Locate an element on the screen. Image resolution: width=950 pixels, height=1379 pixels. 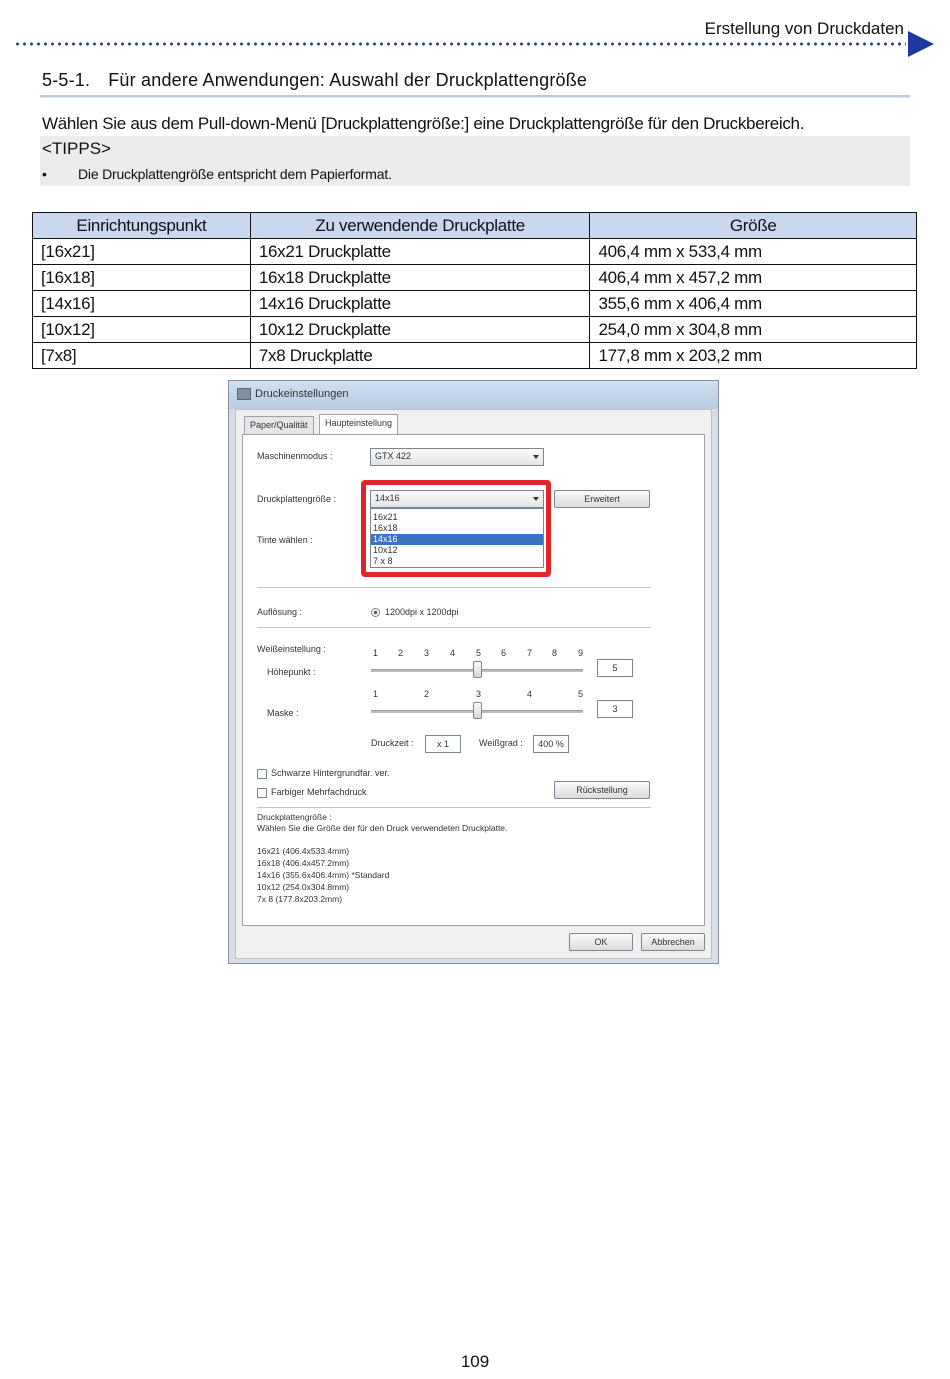
table-cell: 177,8 mm x 203,2 mm is located at coordinates (753, 355).